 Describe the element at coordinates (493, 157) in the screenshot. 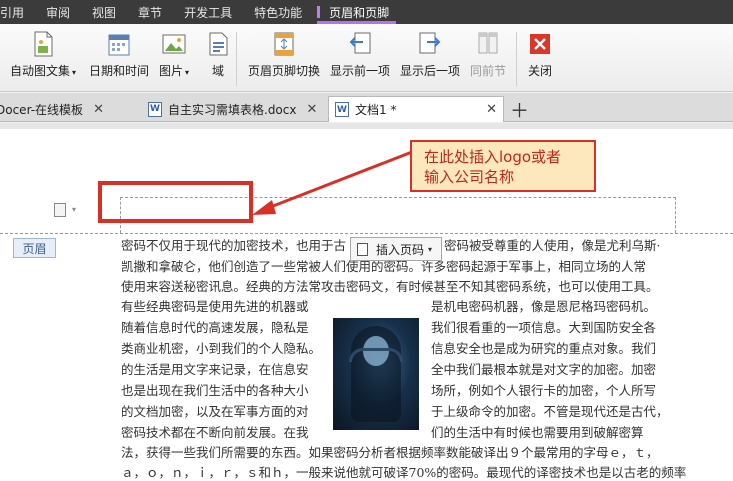

I see `callout-line-1: 在此处插入logo或者` at that location.